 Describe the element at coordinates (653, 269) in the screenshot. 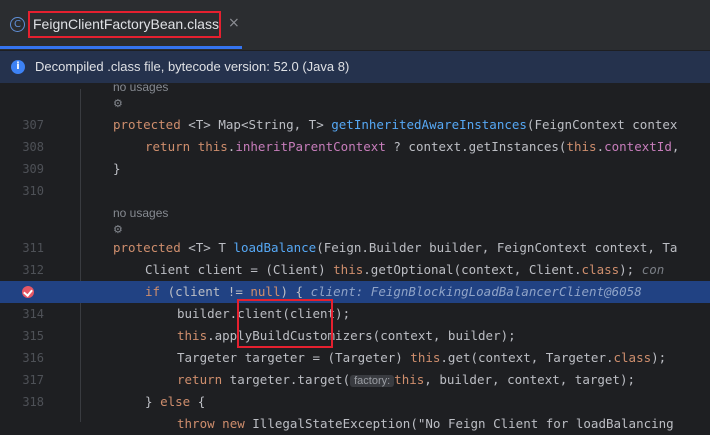

I see `inline-debug-value: con` at that location.